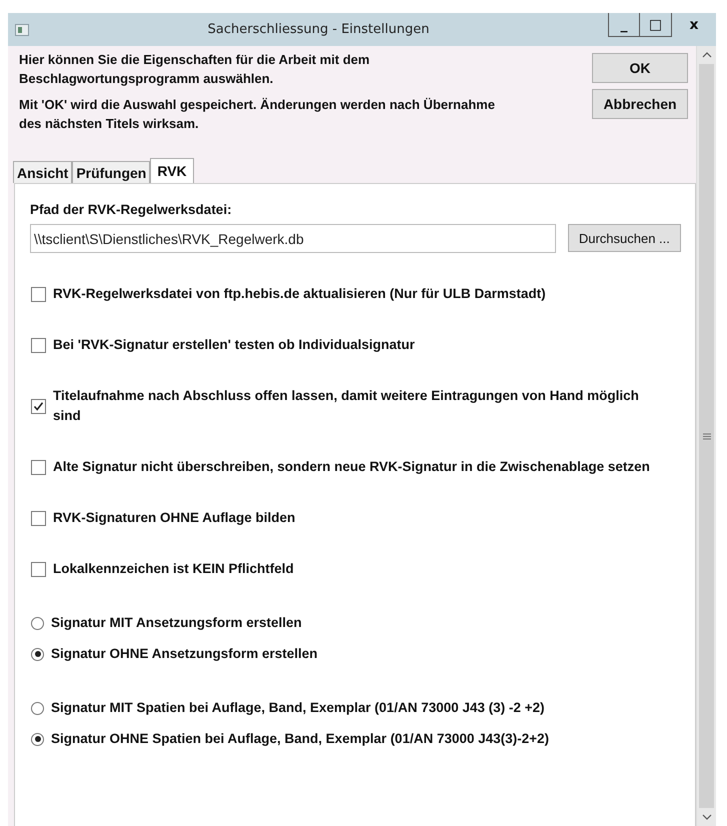  Describe the element at coordinates (176, 623) in the screenshot. I see `radio-label: Signatur MIT Ansetzungsform erstellen` at that location.